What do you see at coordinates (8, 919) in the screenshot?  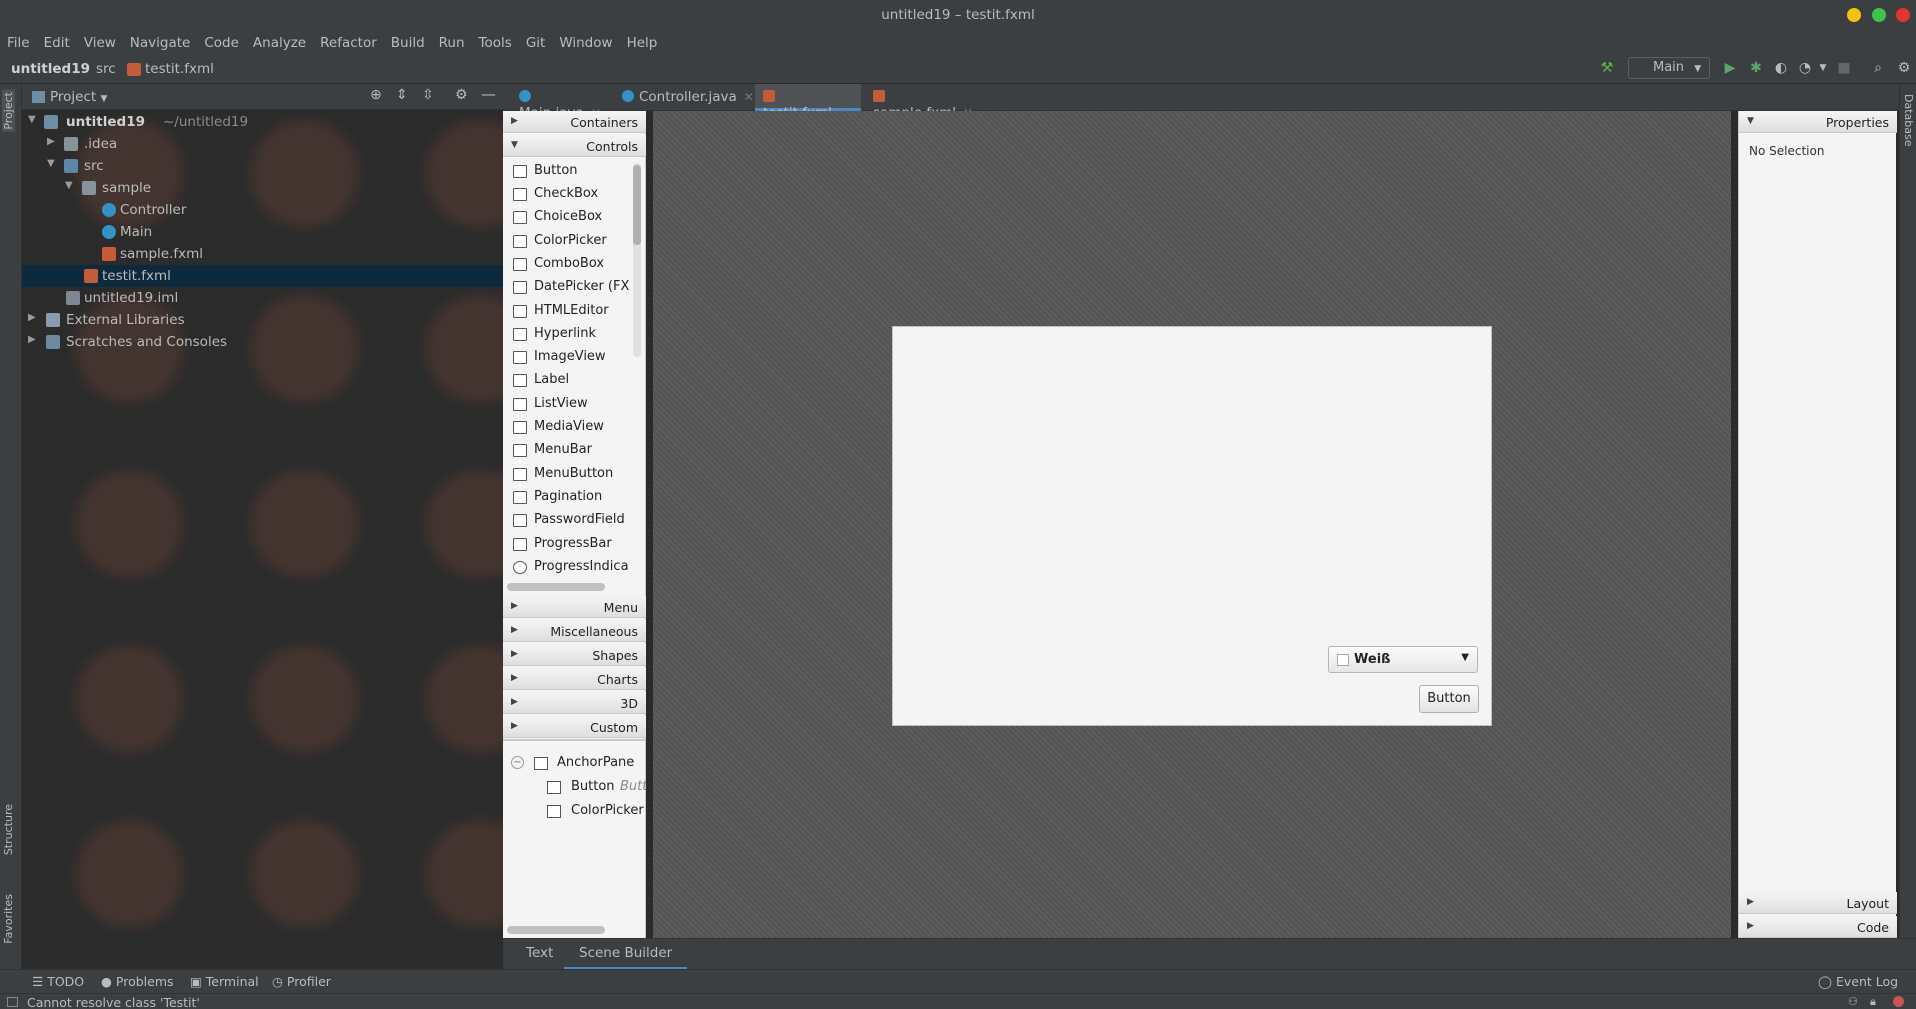 I see `favorites-tool-tab: Favorites` at bounding box center [8, 919].